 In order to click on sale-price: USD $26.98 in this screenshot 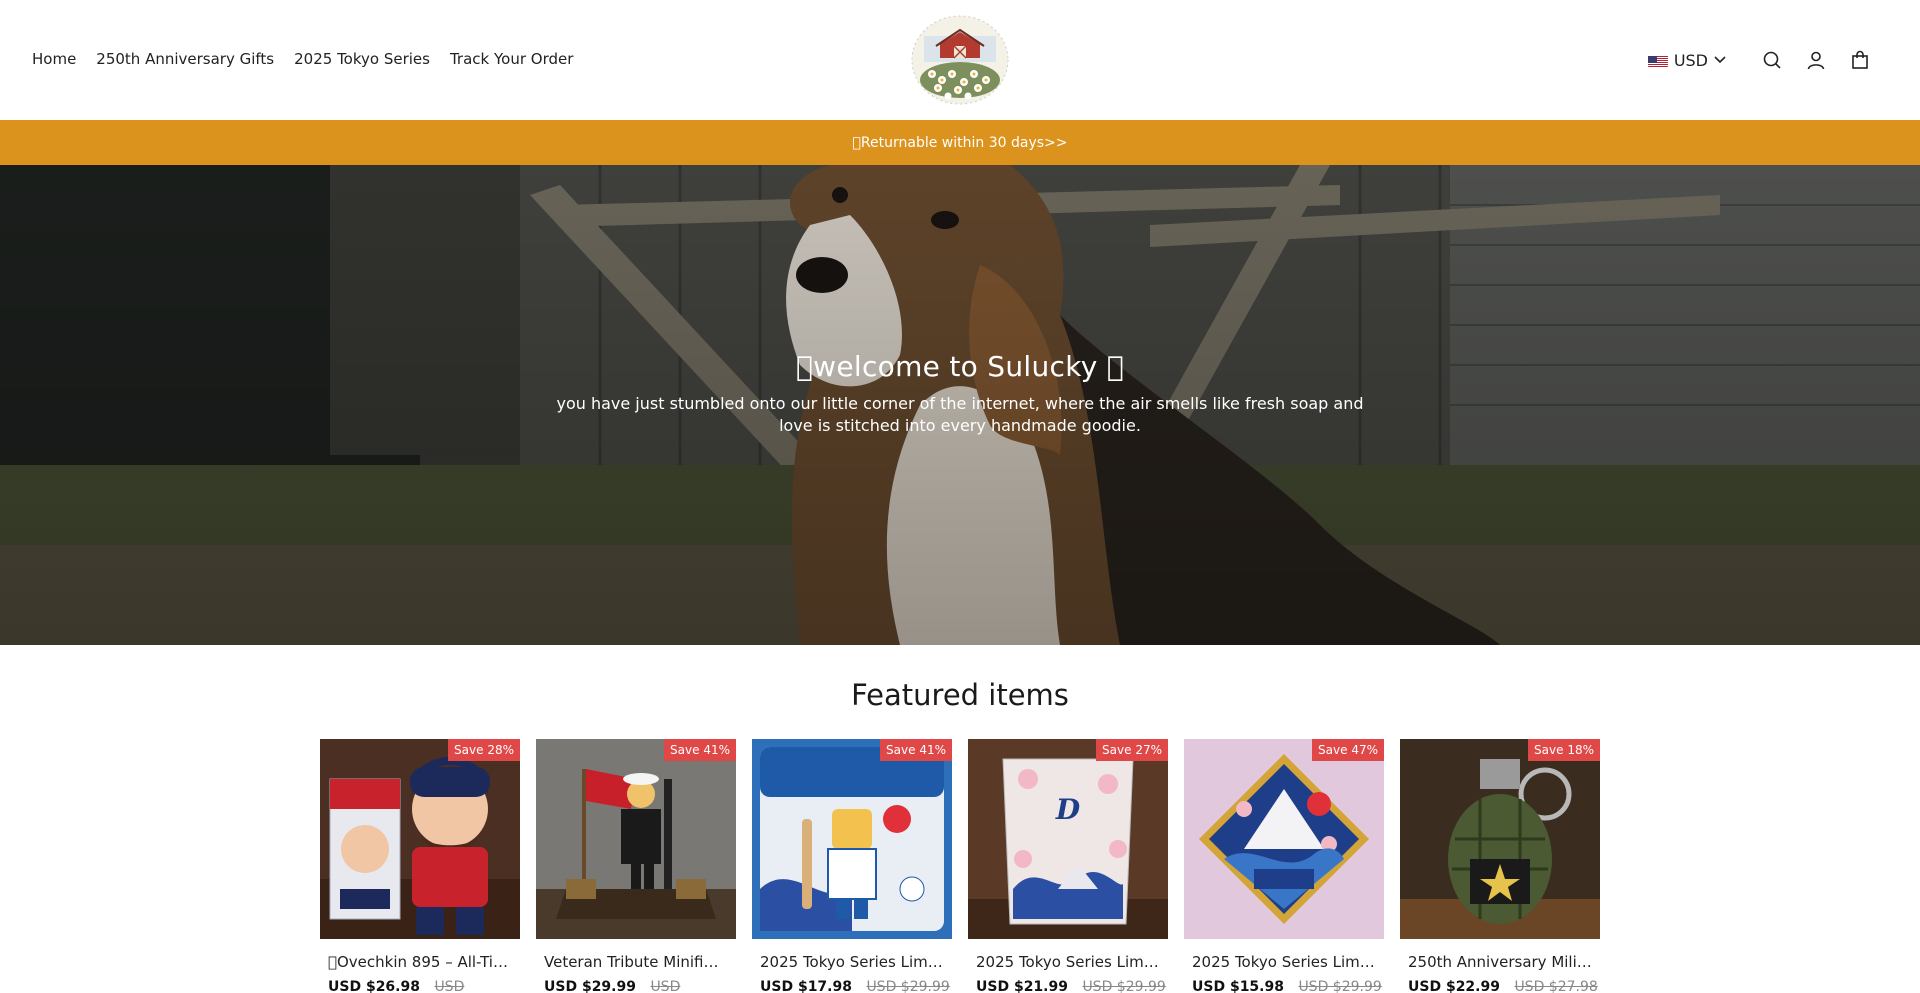, I will do `click(374, 986)`.